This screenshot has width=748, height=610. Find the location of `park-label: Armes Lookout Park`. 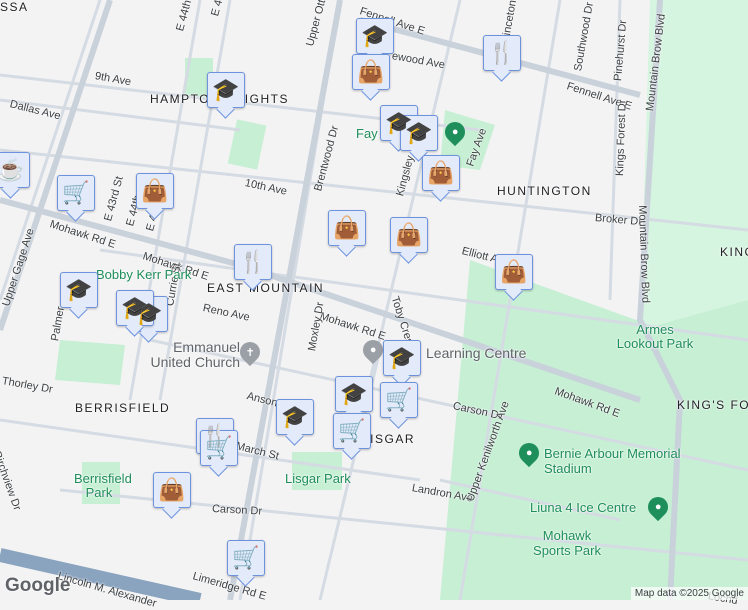

park-label: Armes Lookout Park is located at coordinates (655, 337).